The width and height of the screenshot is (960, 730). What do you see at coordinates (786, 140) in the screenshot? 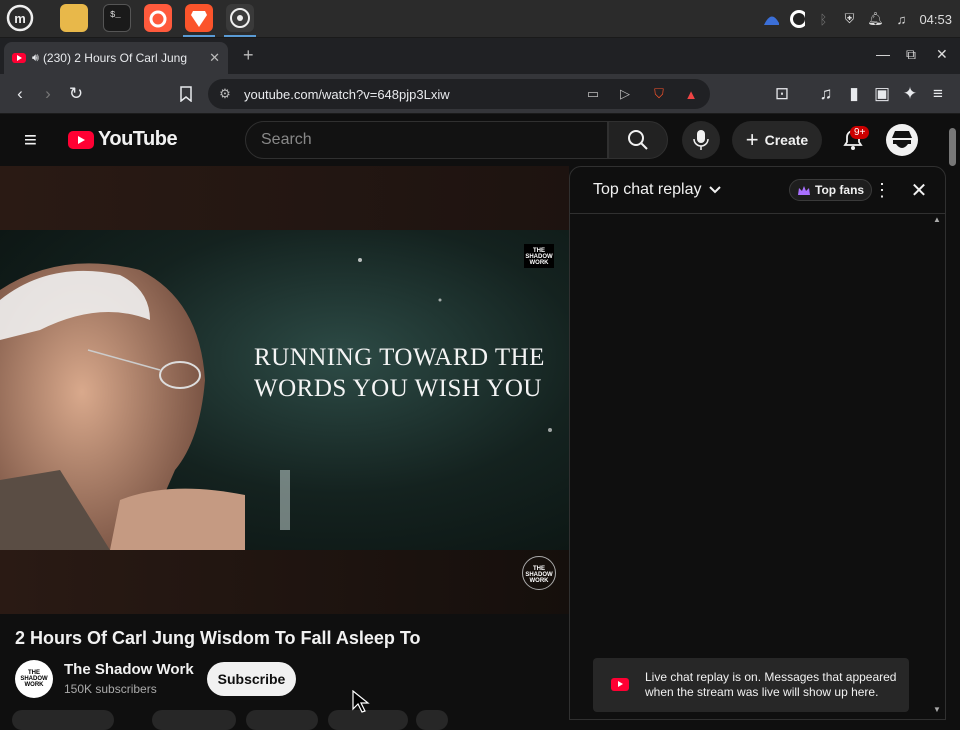
I see `create-label: Create` at bounding box center [786, 140].